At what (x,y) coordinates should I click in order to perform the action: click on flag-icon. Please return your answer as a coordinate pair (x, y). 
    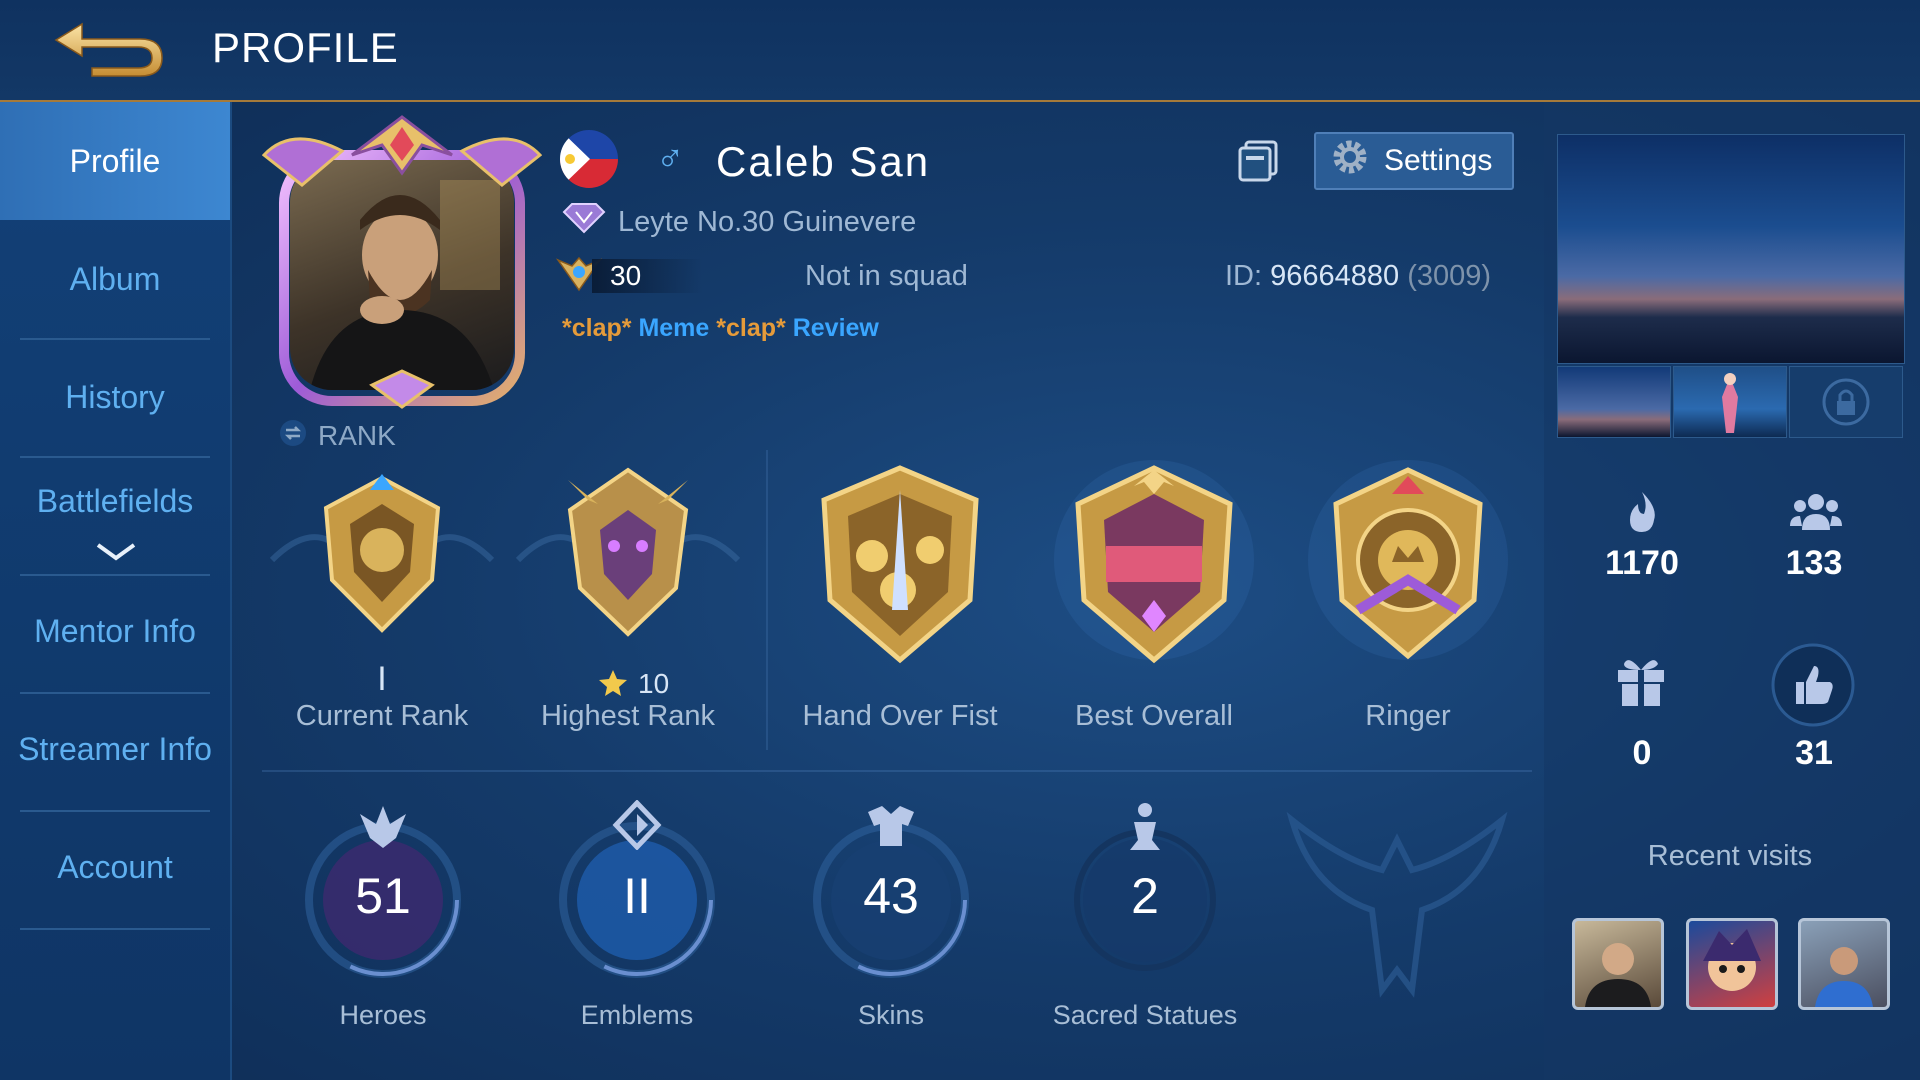
    Looking at the image, I should click on (589, 159).